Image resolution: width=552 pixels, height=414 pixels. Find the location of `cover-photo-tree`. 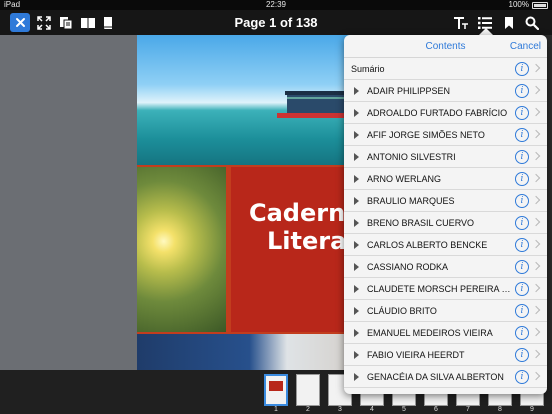

cover-photo-tree is located at coordinates (181, 249).